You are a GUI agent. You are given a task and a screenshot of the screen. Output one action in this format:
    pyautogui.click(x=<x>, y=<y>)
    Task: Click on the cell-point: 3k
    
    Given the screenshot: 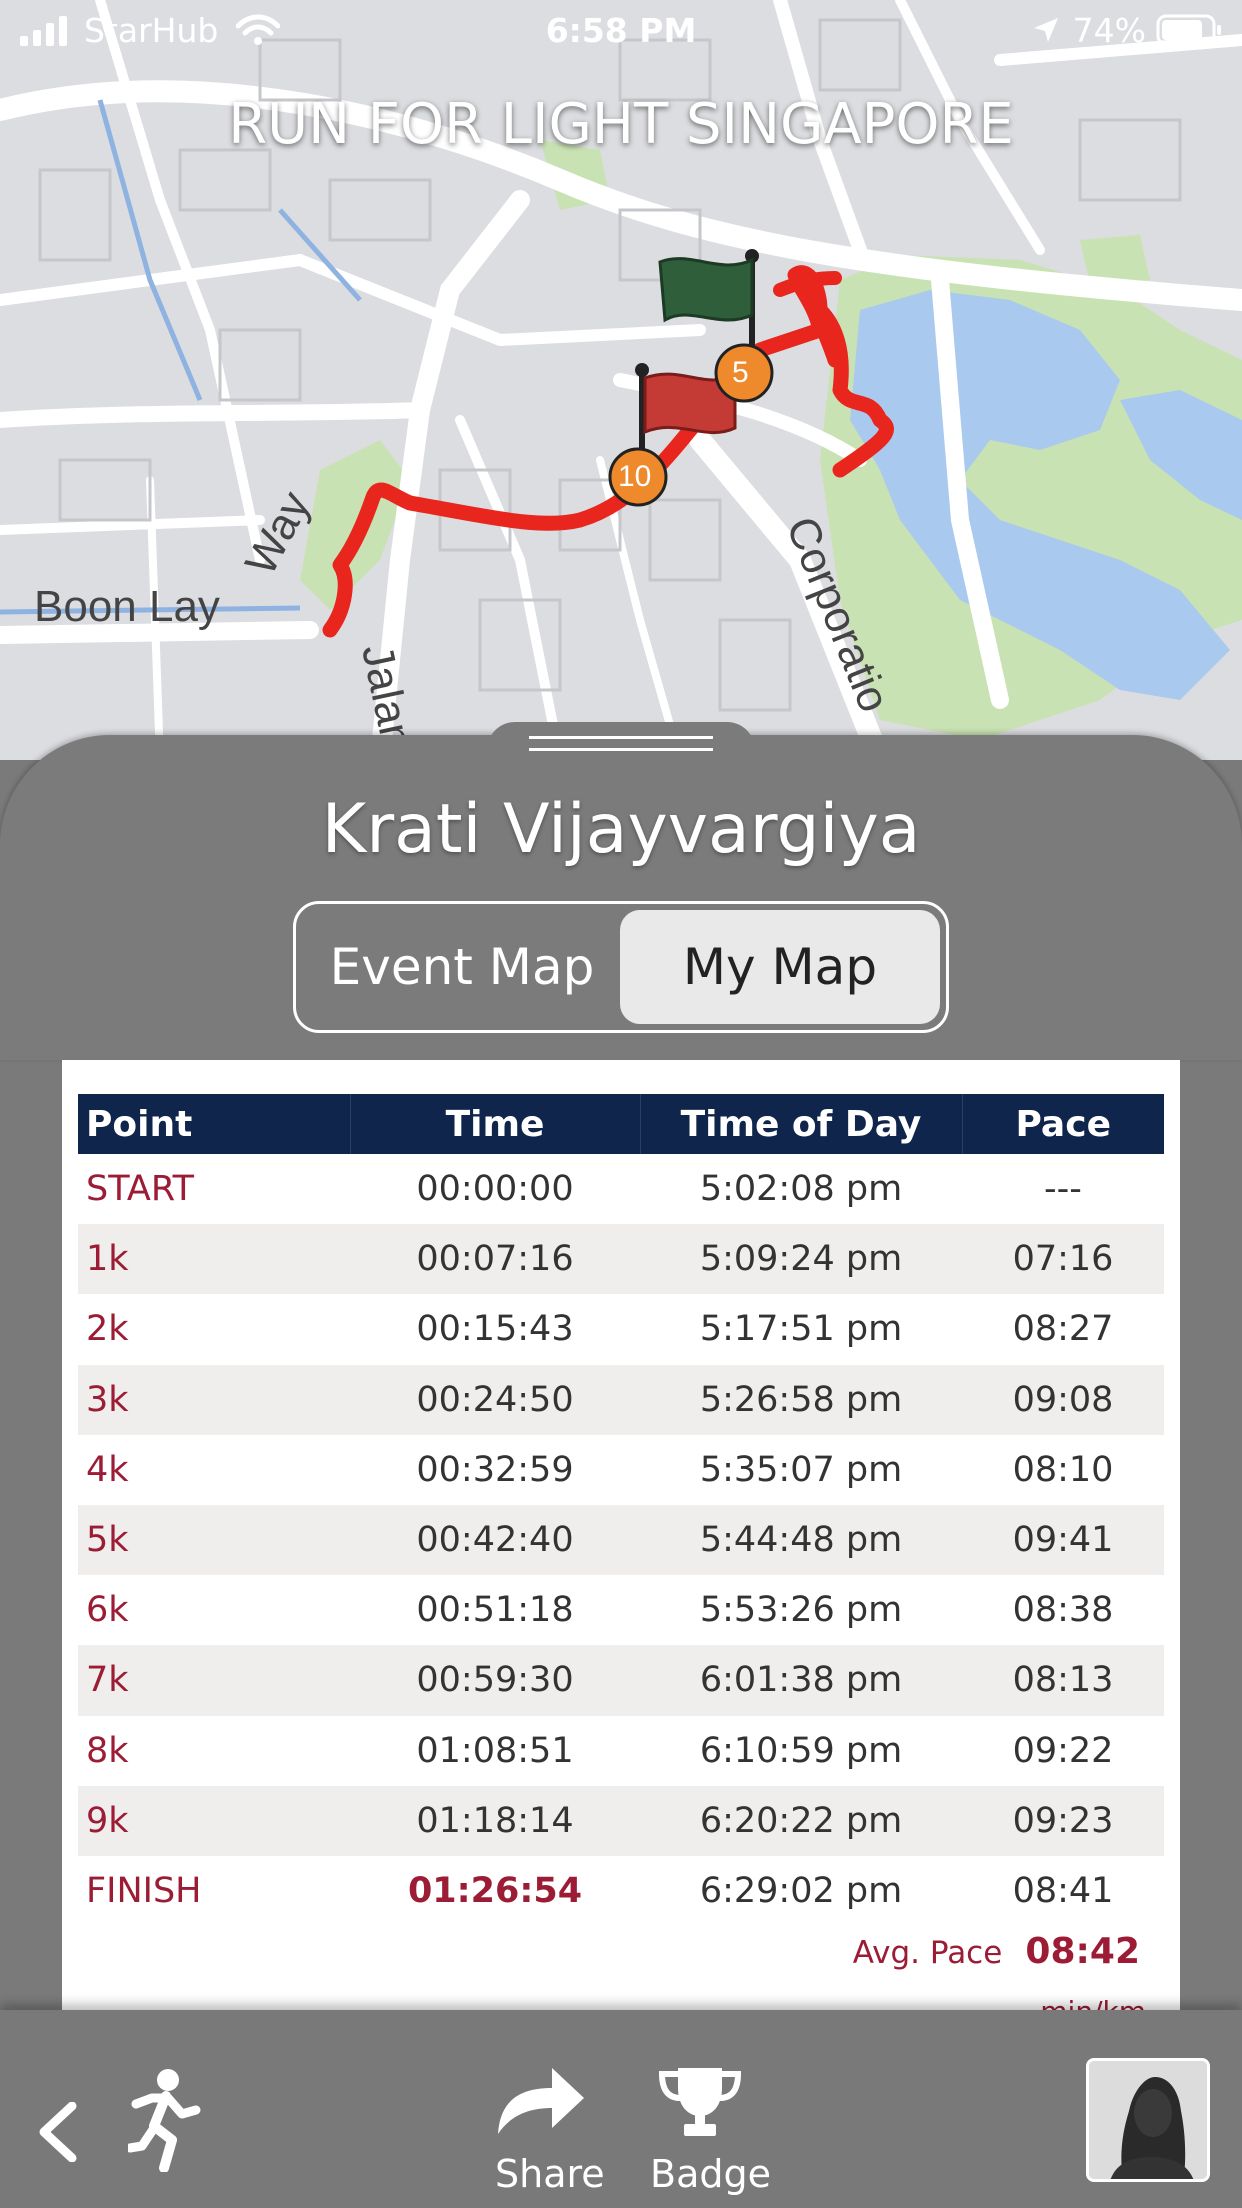 What is the action you would take?
    pyautogui.click(x=214, y=1399)
    